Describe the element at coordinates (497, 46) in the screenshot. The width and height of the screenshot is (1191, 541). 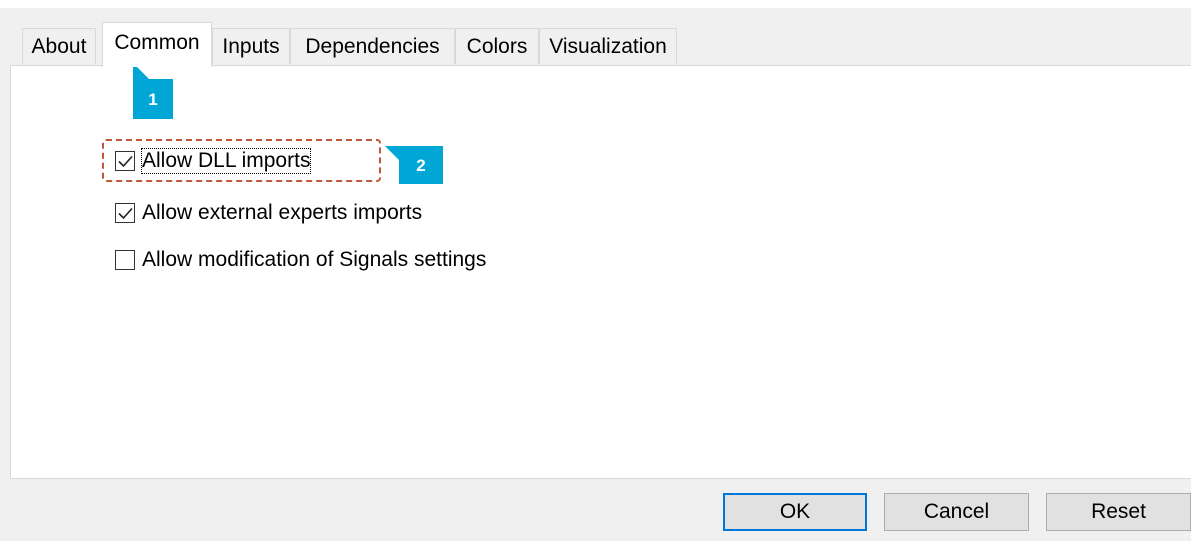
I see `tab-colors: Colors` at that location.